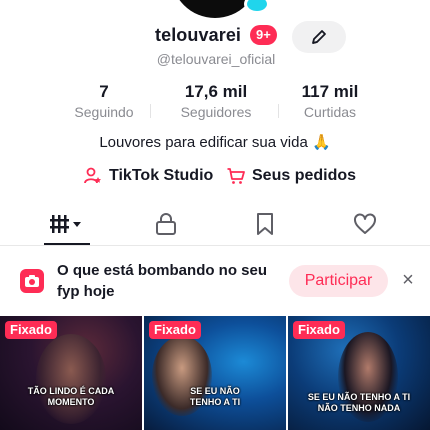  What do you see at coordinates (215, 178) in the screenshot?
I see `profile-links: TikTok Studio Seus pedidos` at bounding box center [215, 178].